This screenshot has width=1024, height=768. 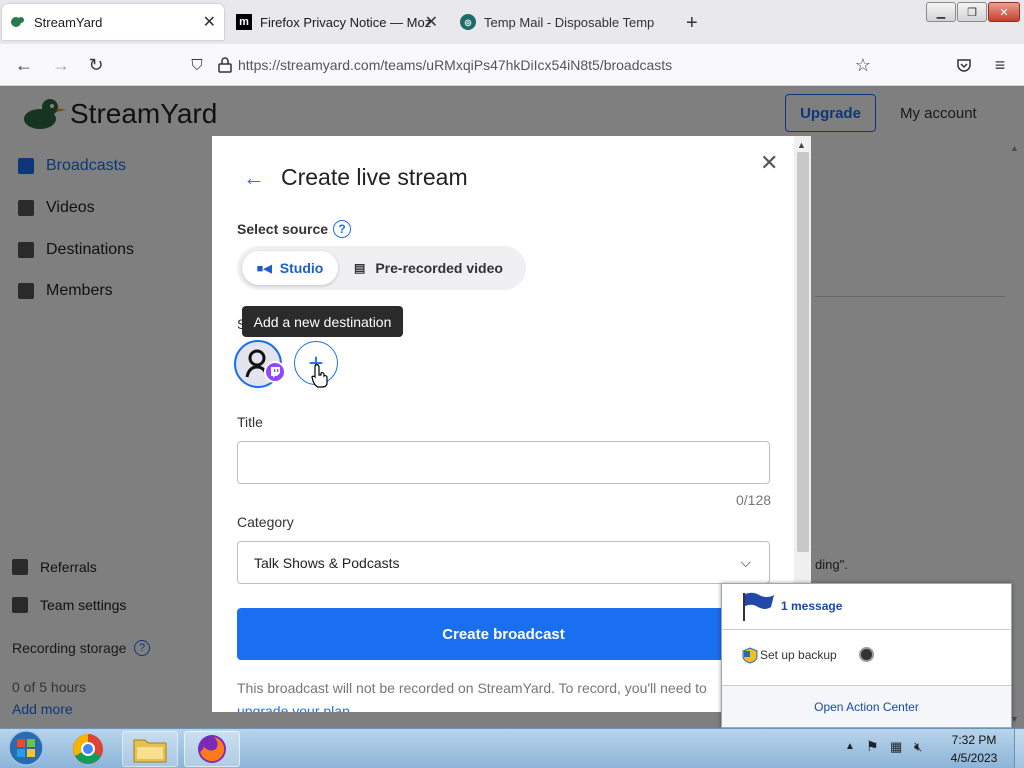 I want to click on tab-firefox-privacy: m Firefox Privacy Notice — Mozilla ✕, so click(x=338, y=22).